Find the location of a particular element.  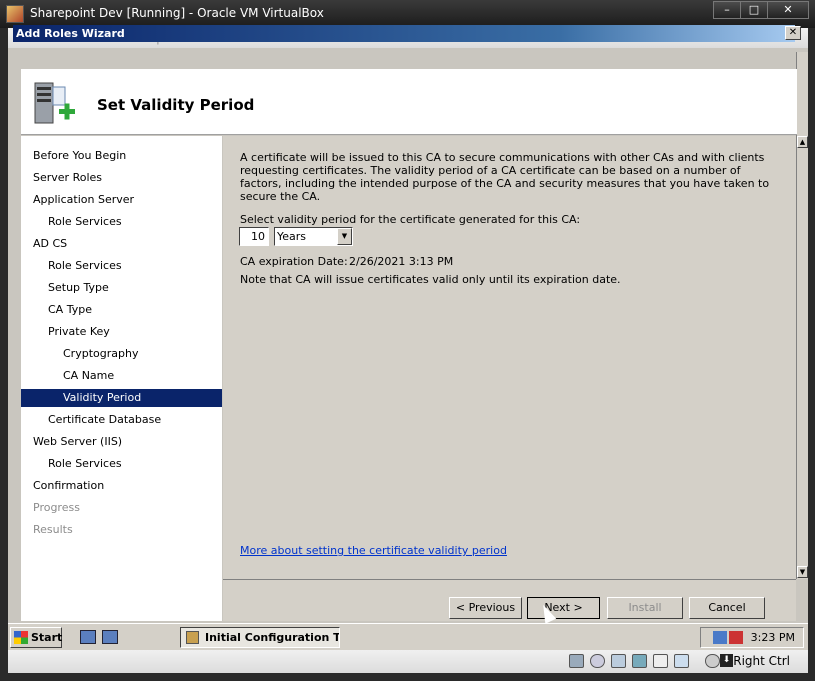

server-manager-icon is located at coordinates (88, 637).